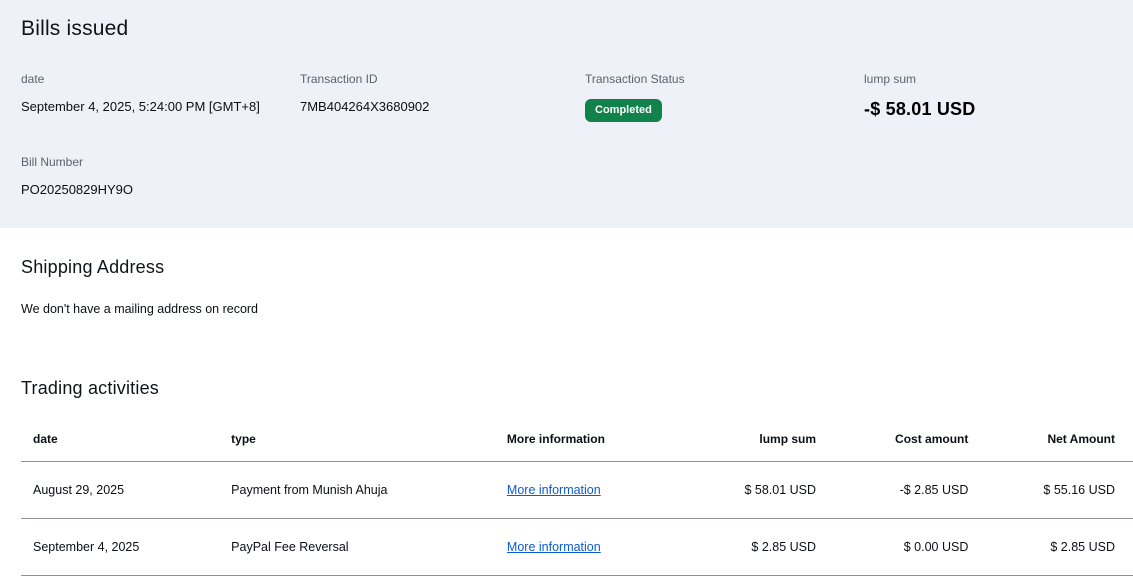 This screenshot has width=1133, height=583. What do you see at coordinates (33, 79) in the screenshot?
I see `field-date-label: date` at bounding box center [33, 79].